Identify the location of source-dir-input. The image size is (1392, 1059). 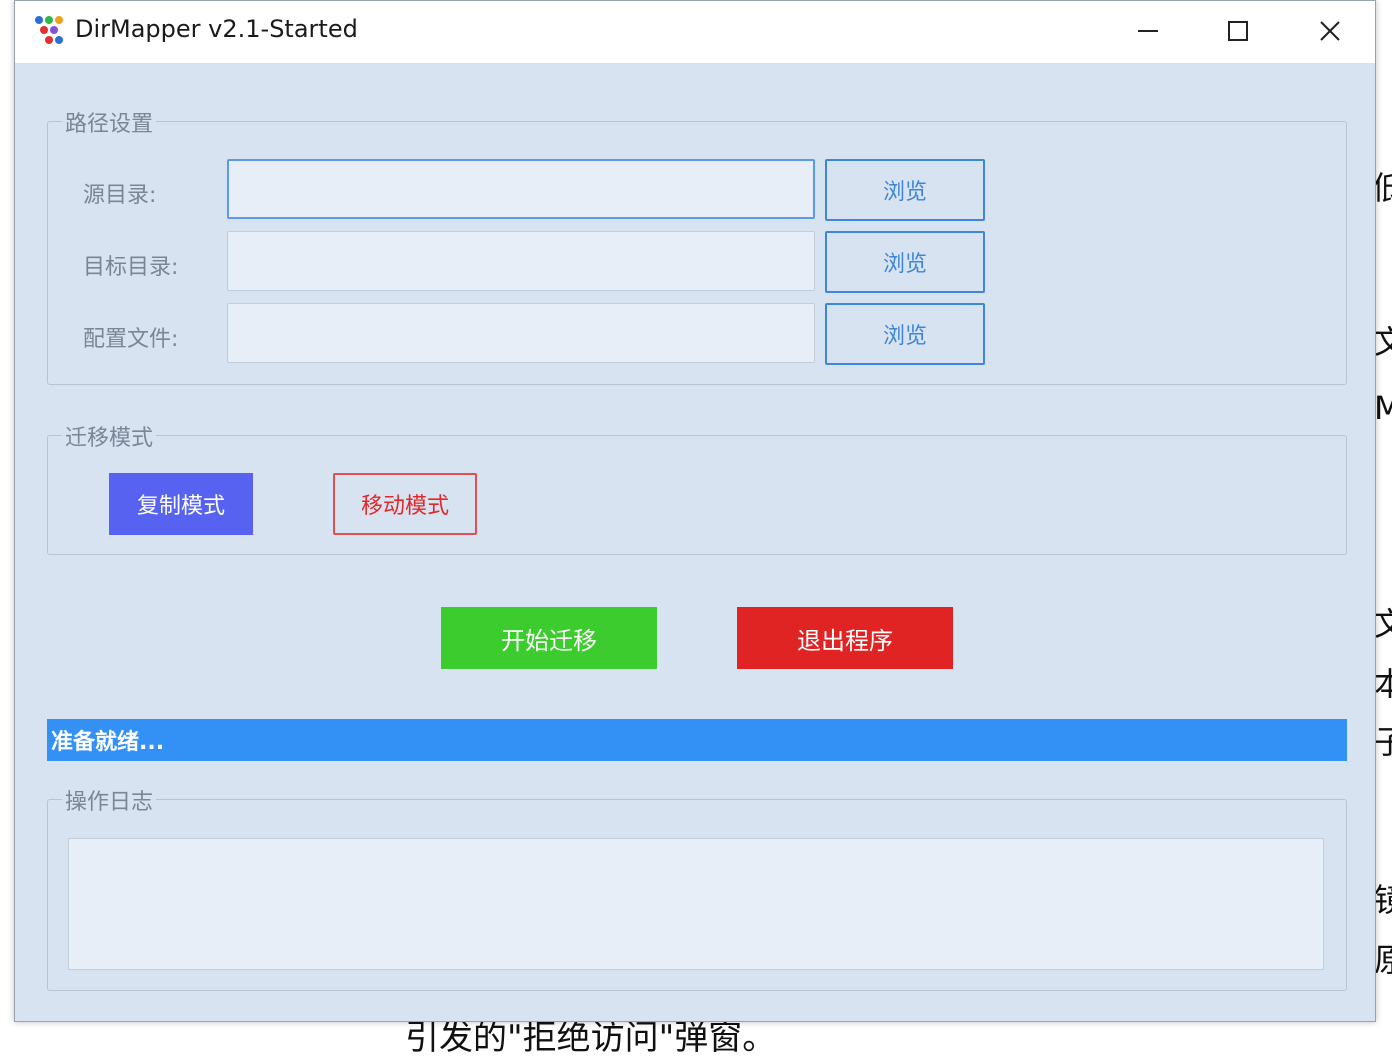
(521, 189).